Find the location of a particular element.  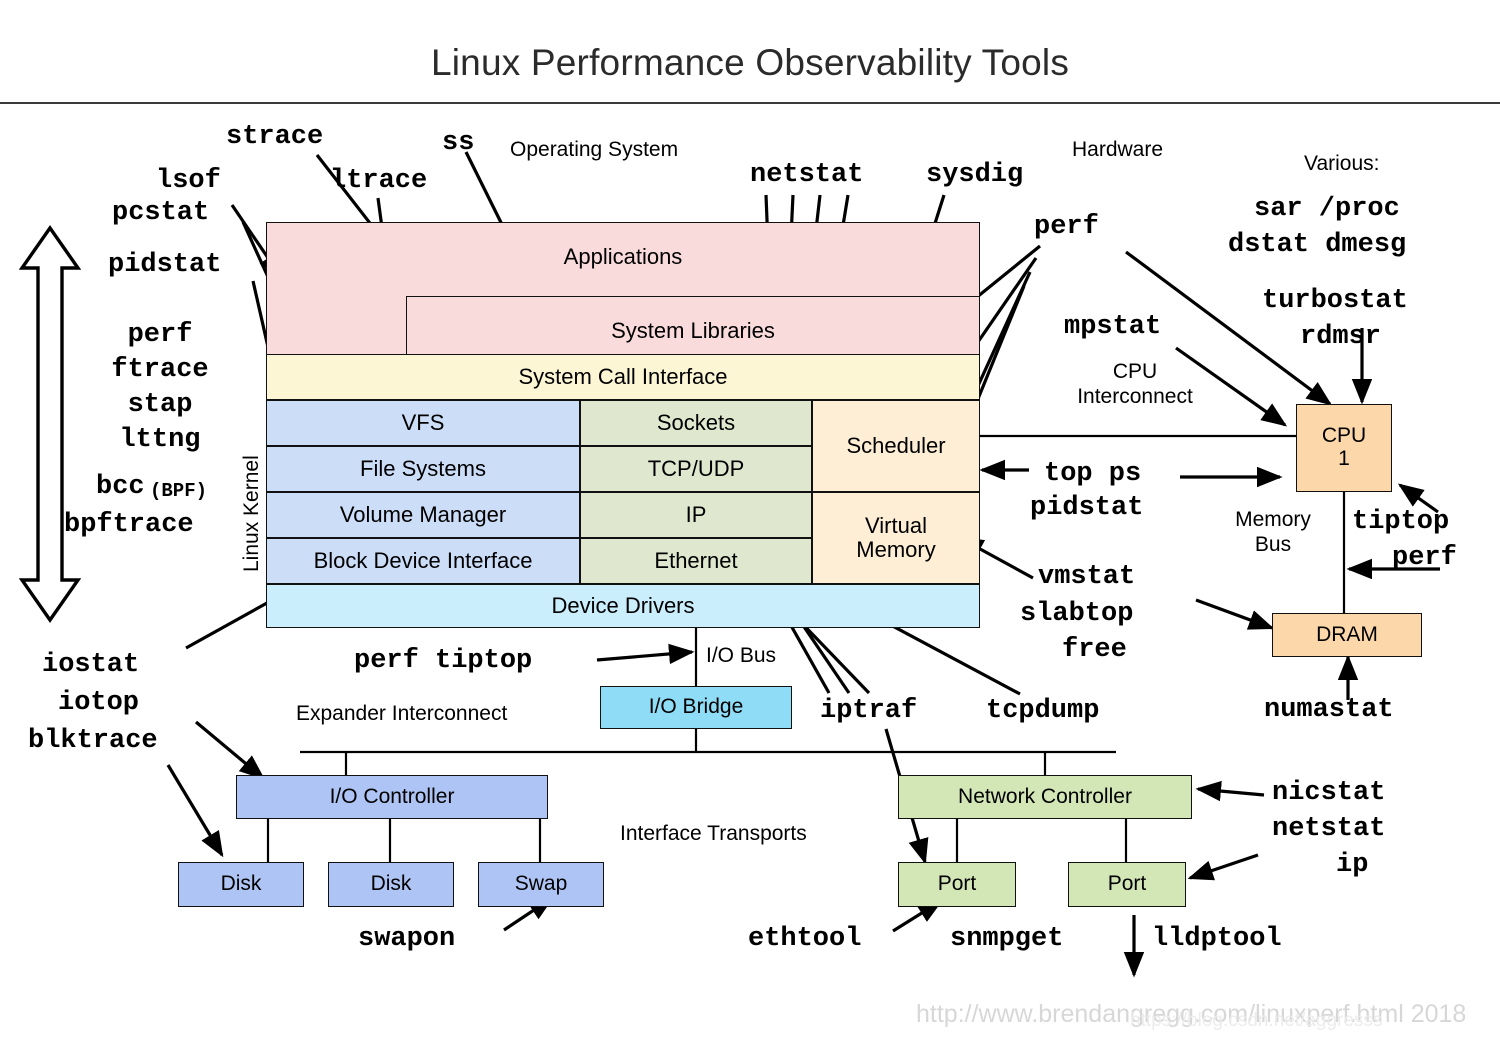

tool-lsof: lsof is located at coordinates (188, 181).